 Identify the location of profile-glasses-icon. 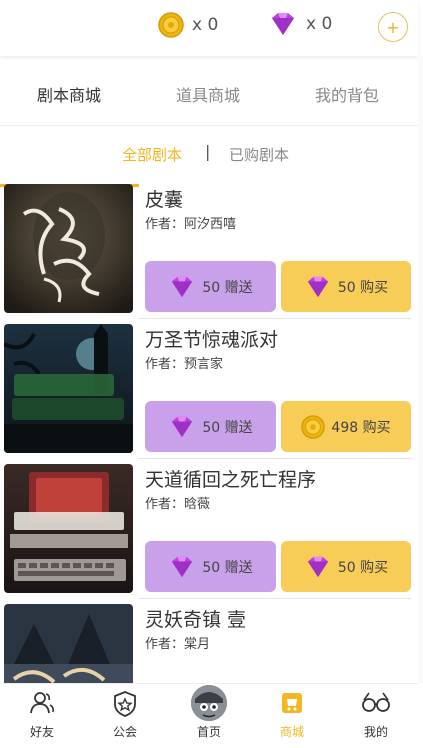
(376, 702).